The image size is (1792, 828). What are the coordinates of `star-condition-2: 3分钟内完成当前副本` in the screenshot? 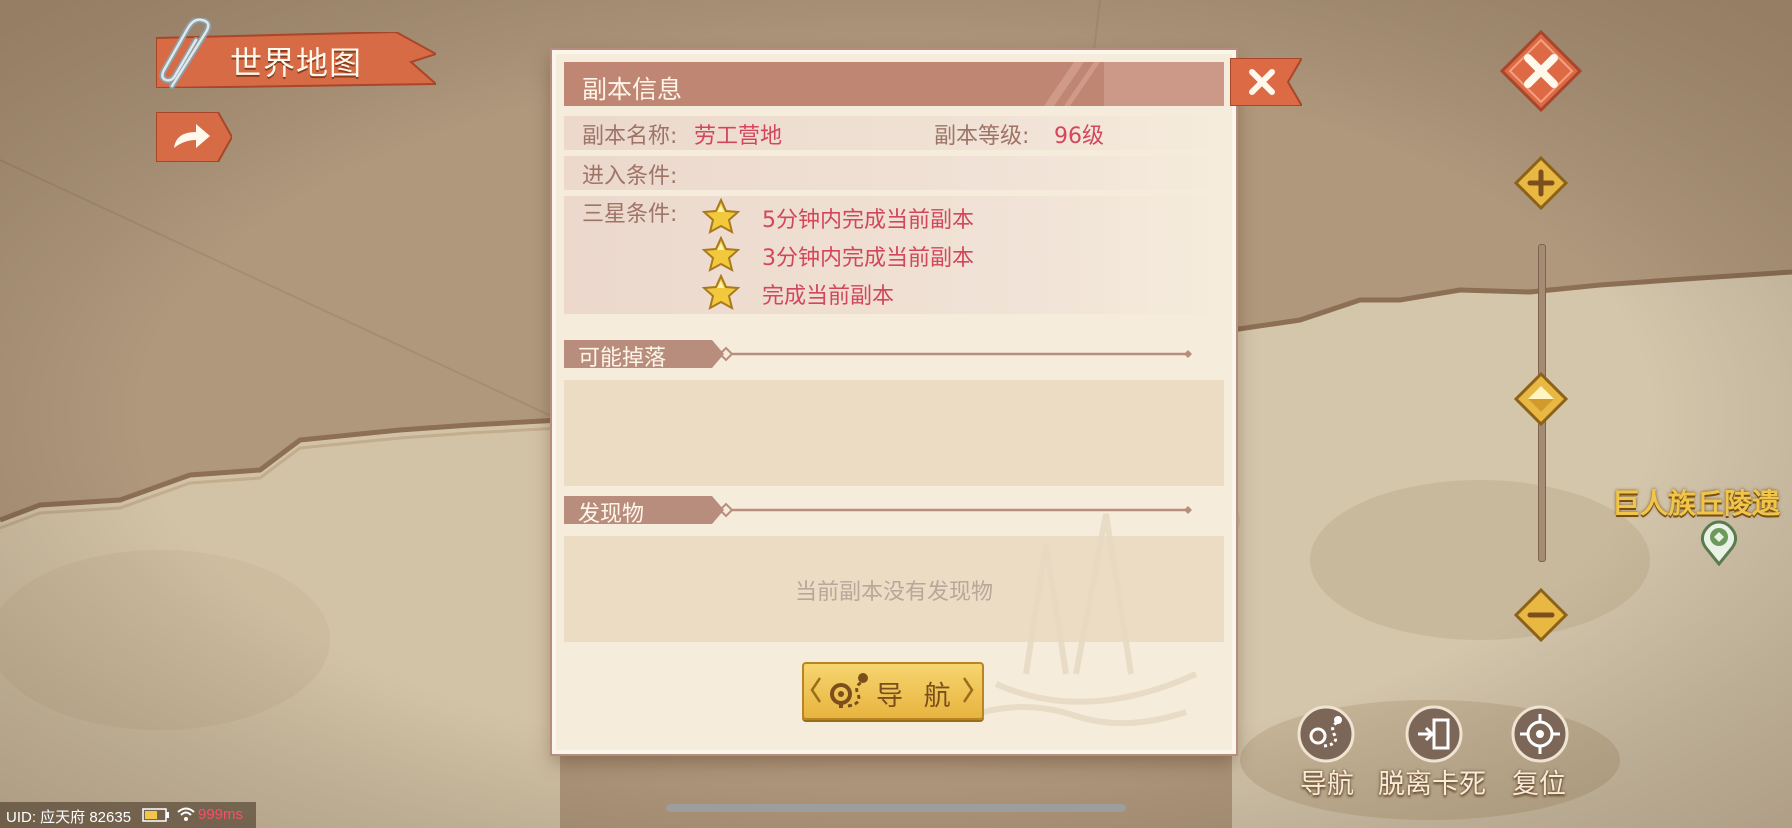 It's located at (868, 258).